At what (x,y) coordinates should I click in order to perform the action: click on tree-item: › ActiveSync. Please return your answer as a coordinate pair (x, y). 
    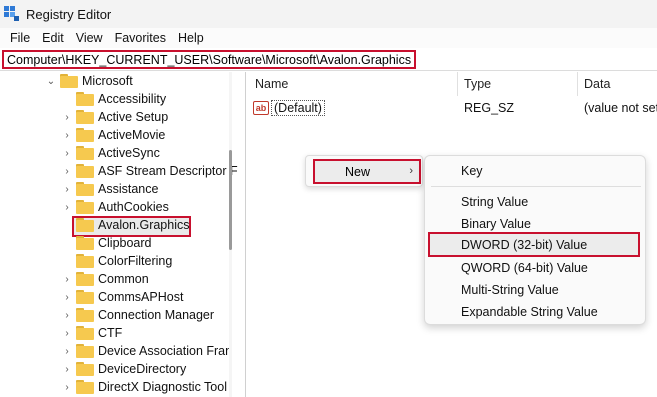
    Looking at the image, I should click on (111, 153).